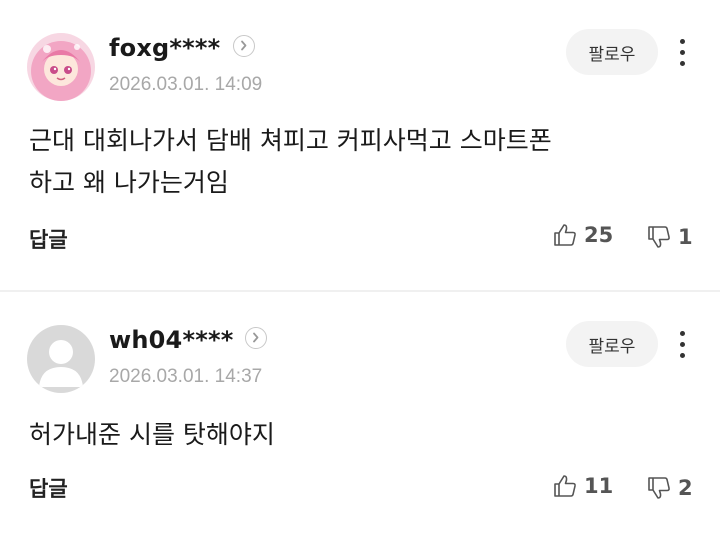  Describe the element at coordinates (290, 162) in the screenshot. I see `comment-text: 근대 대회나가서 담배 쳐피고 커피사먹고 스마트폰 하고 왜 나가는거임` at that location.